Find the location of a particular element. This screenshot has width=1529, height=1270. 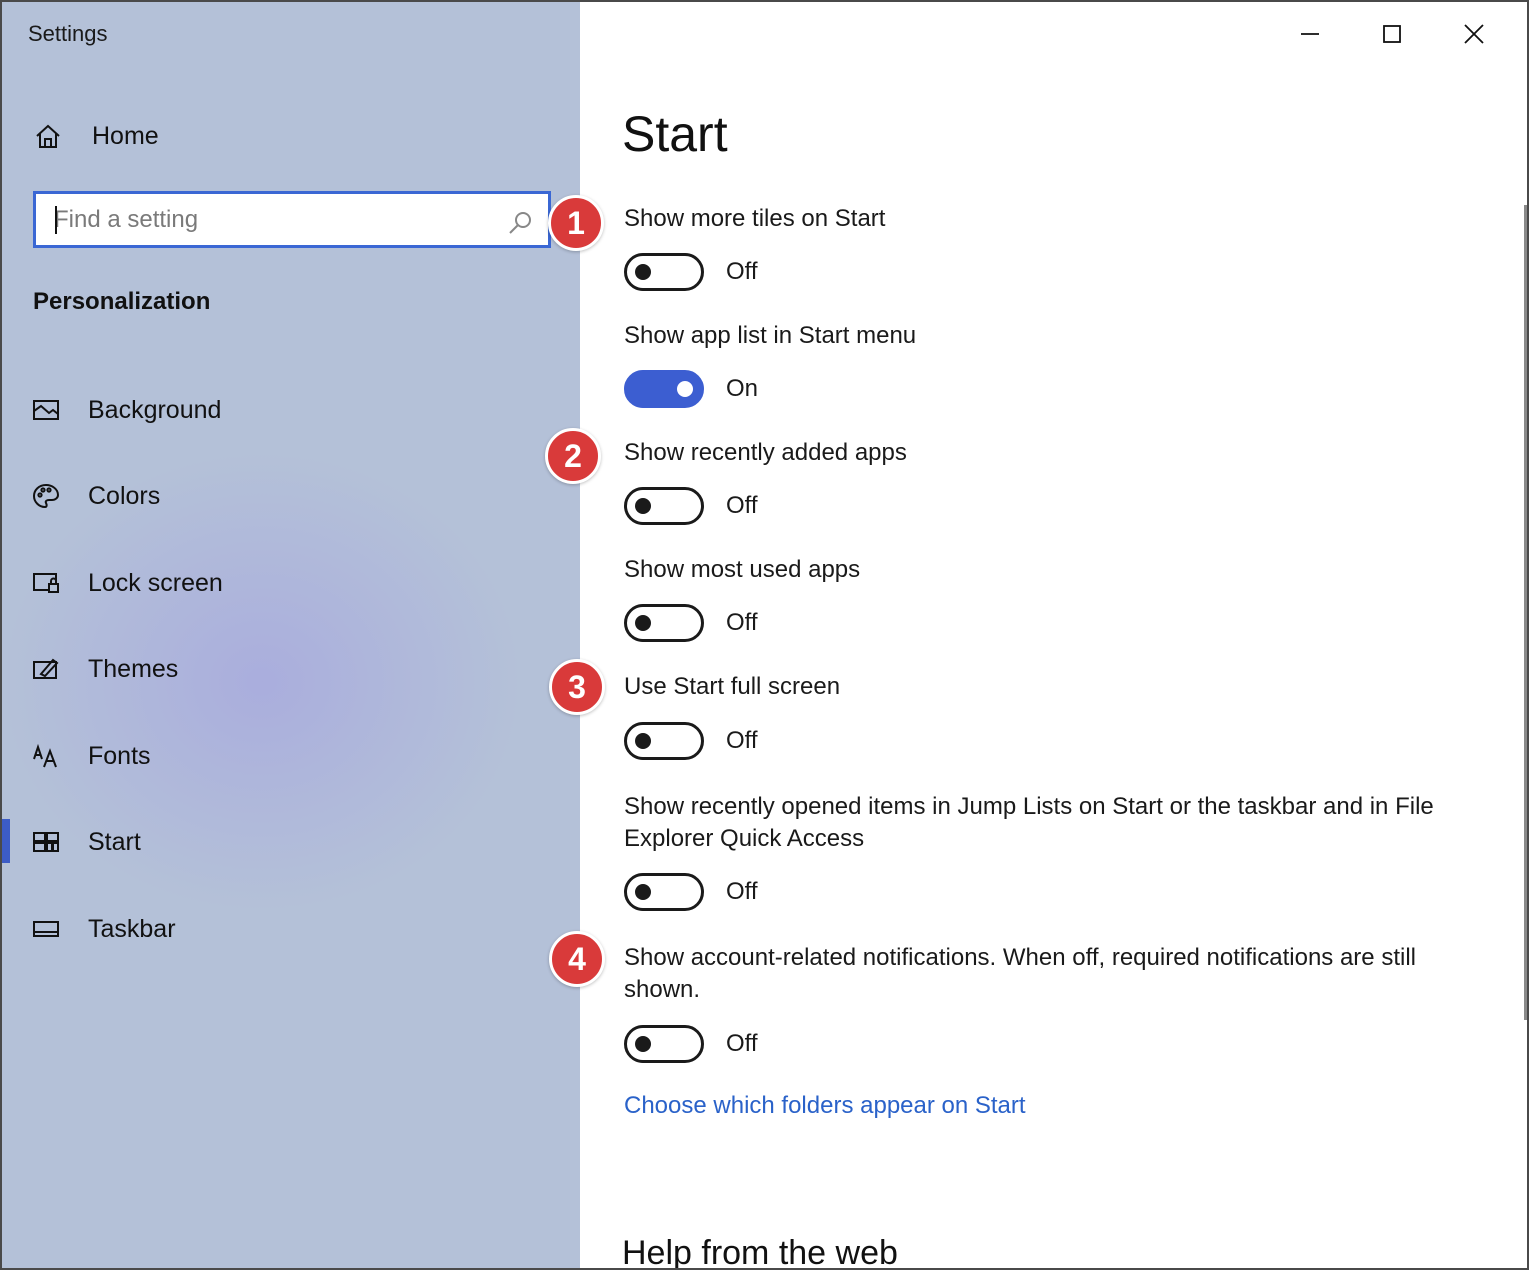

maximize-button is located at coordinates (1392, 34).